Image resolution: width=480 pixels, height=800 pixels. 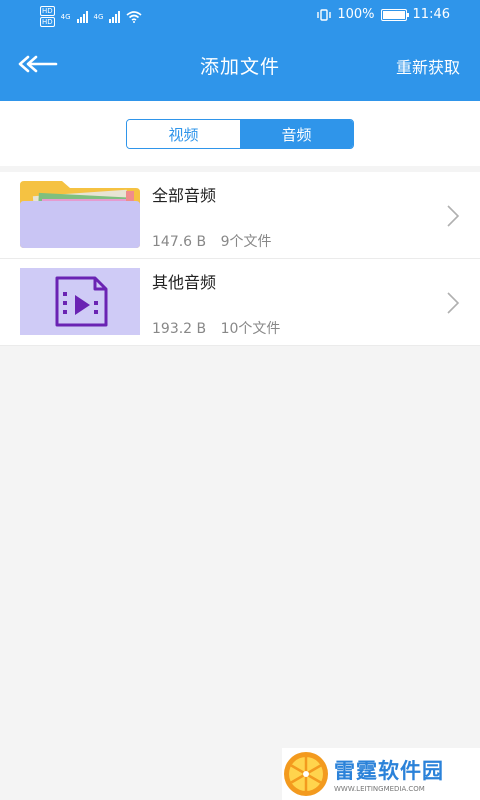 What do you see at coordinates (240, 15) in the screenshot?
I see `status-bar: HD HD 4G 4G 100% 11:46` at bounding box center [240, 15].